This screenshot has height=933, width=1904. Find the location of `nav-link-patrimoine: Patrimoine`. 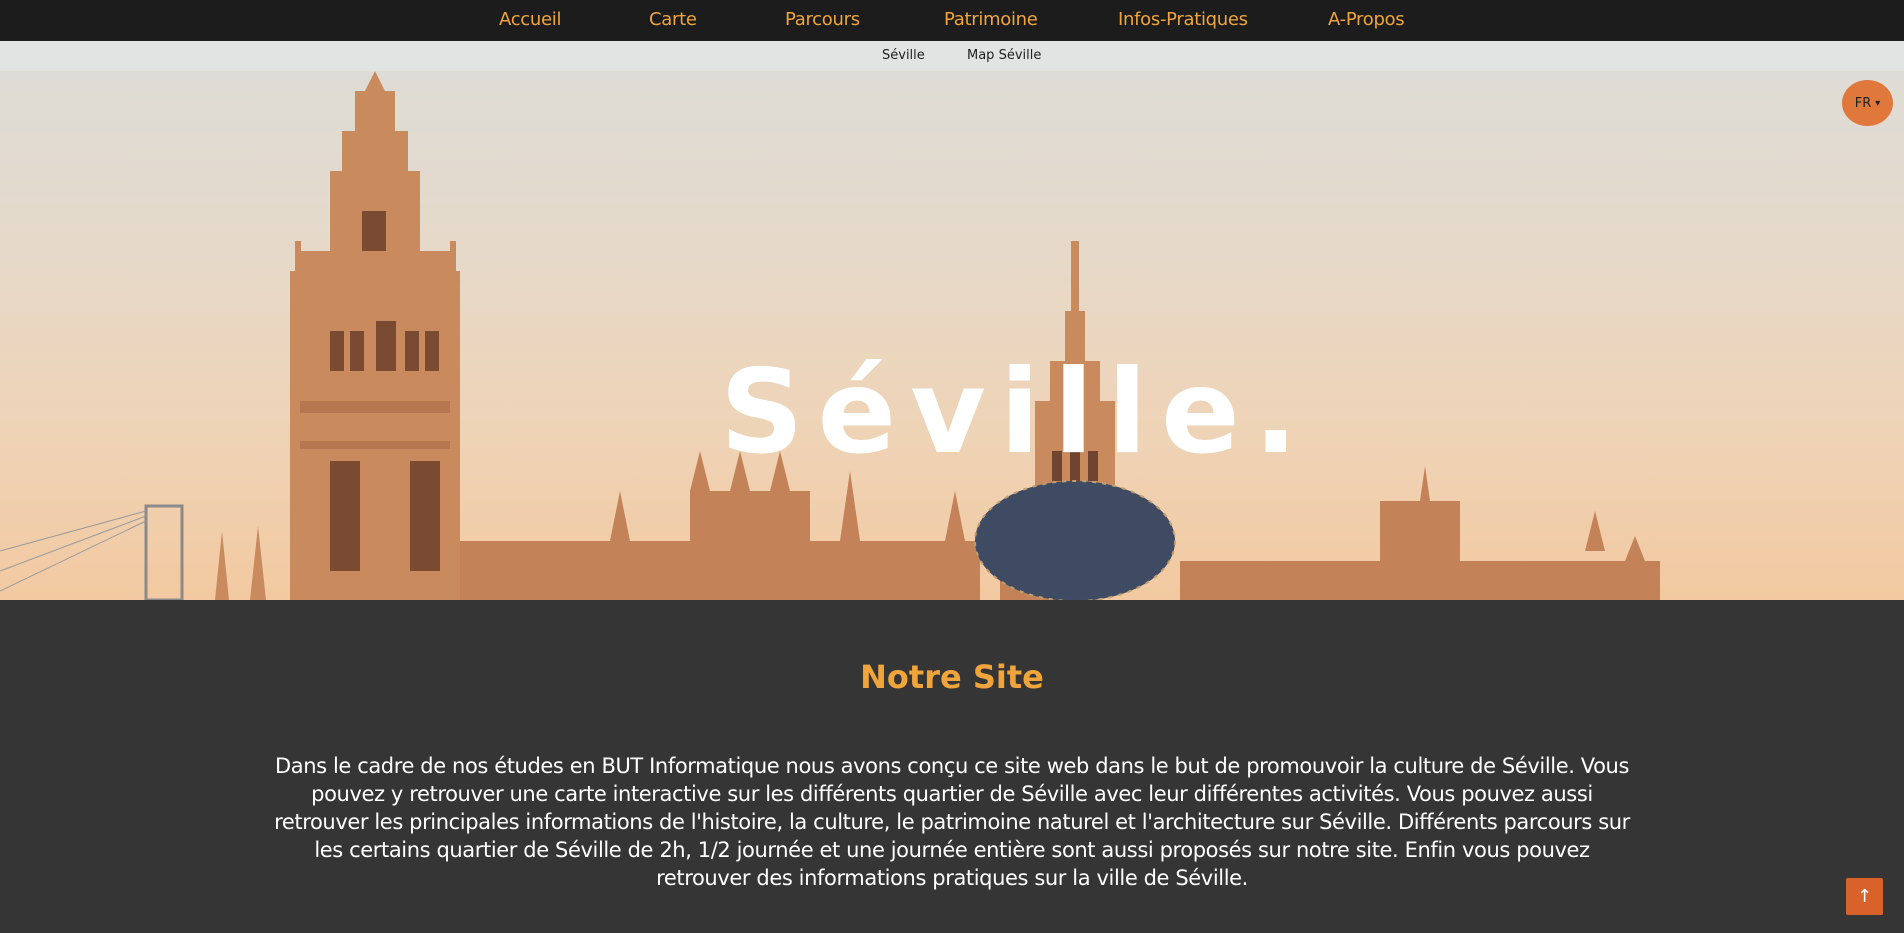

nav-link-patrimoine: Patrimoine is located at coordinates (991, 19).